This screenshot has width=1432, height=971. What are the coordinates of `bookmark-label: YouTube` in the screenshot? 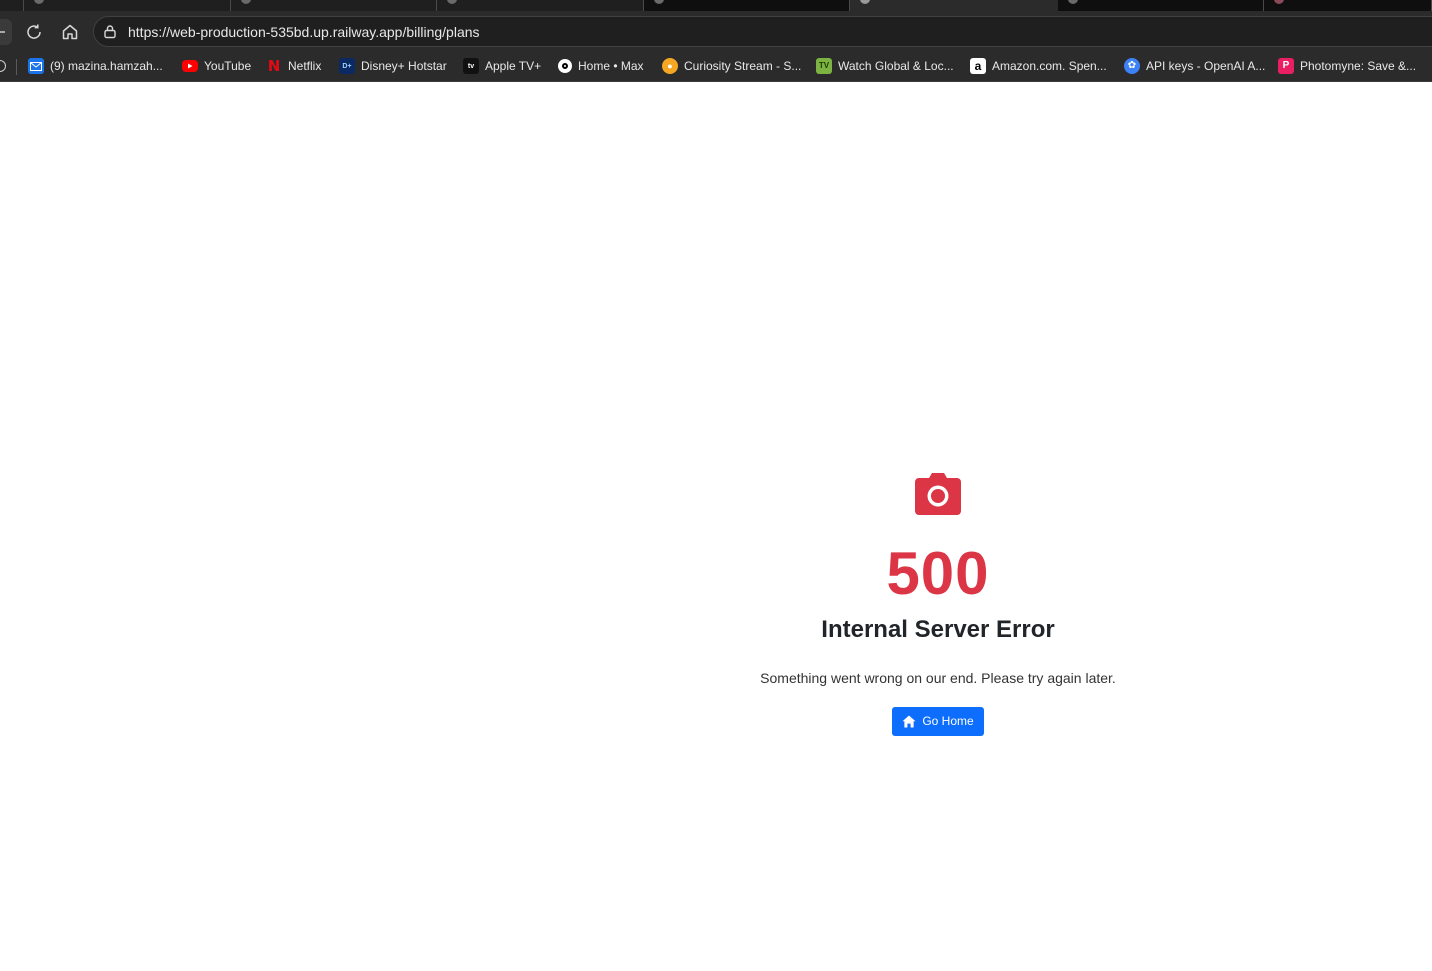 It's located at (228, 66).